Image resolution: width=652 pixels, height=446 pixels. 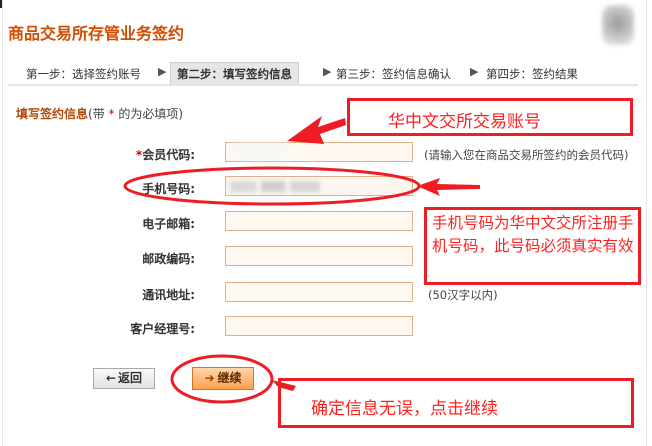 I want to click on arrow-phone-icon, so click(x=448, y=187).